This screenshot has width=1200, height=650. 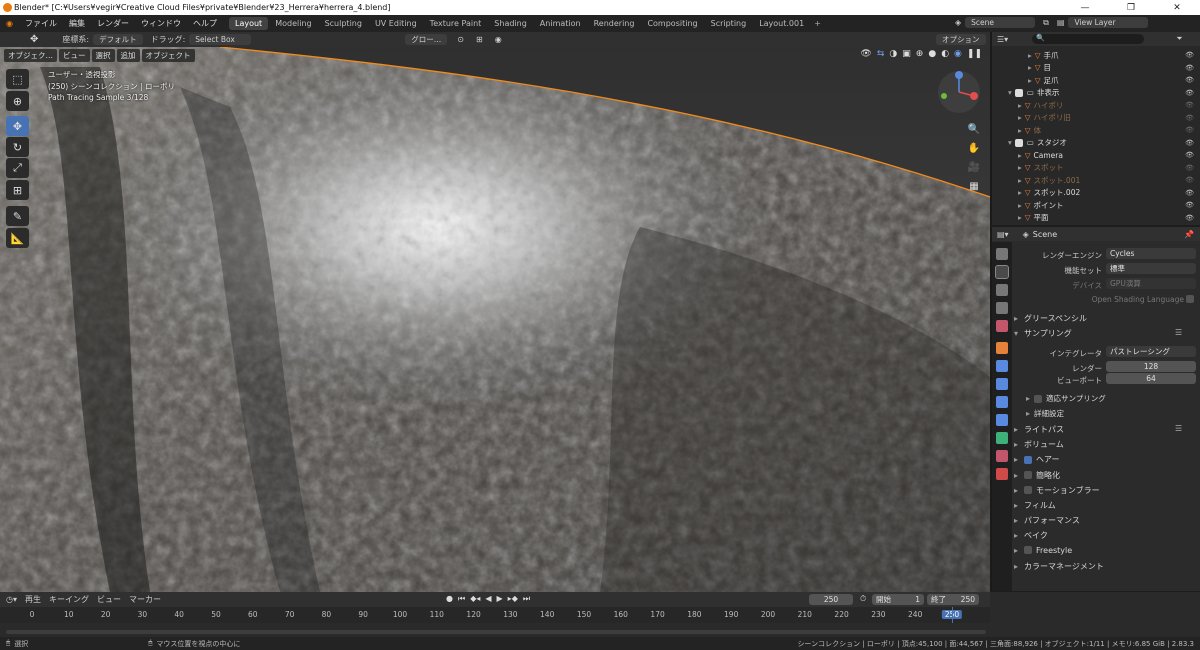 What do you see at coordinates (1000, 22) in the screenshot?
I see `scene-selector: Scene` at bounding box center [1000, 22].